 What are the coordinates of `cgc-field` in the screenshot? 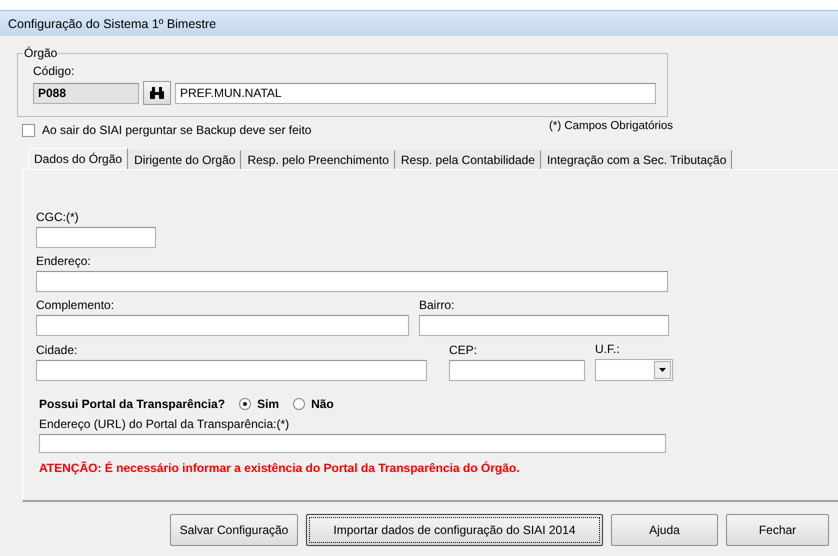 It's located at (96, 237).